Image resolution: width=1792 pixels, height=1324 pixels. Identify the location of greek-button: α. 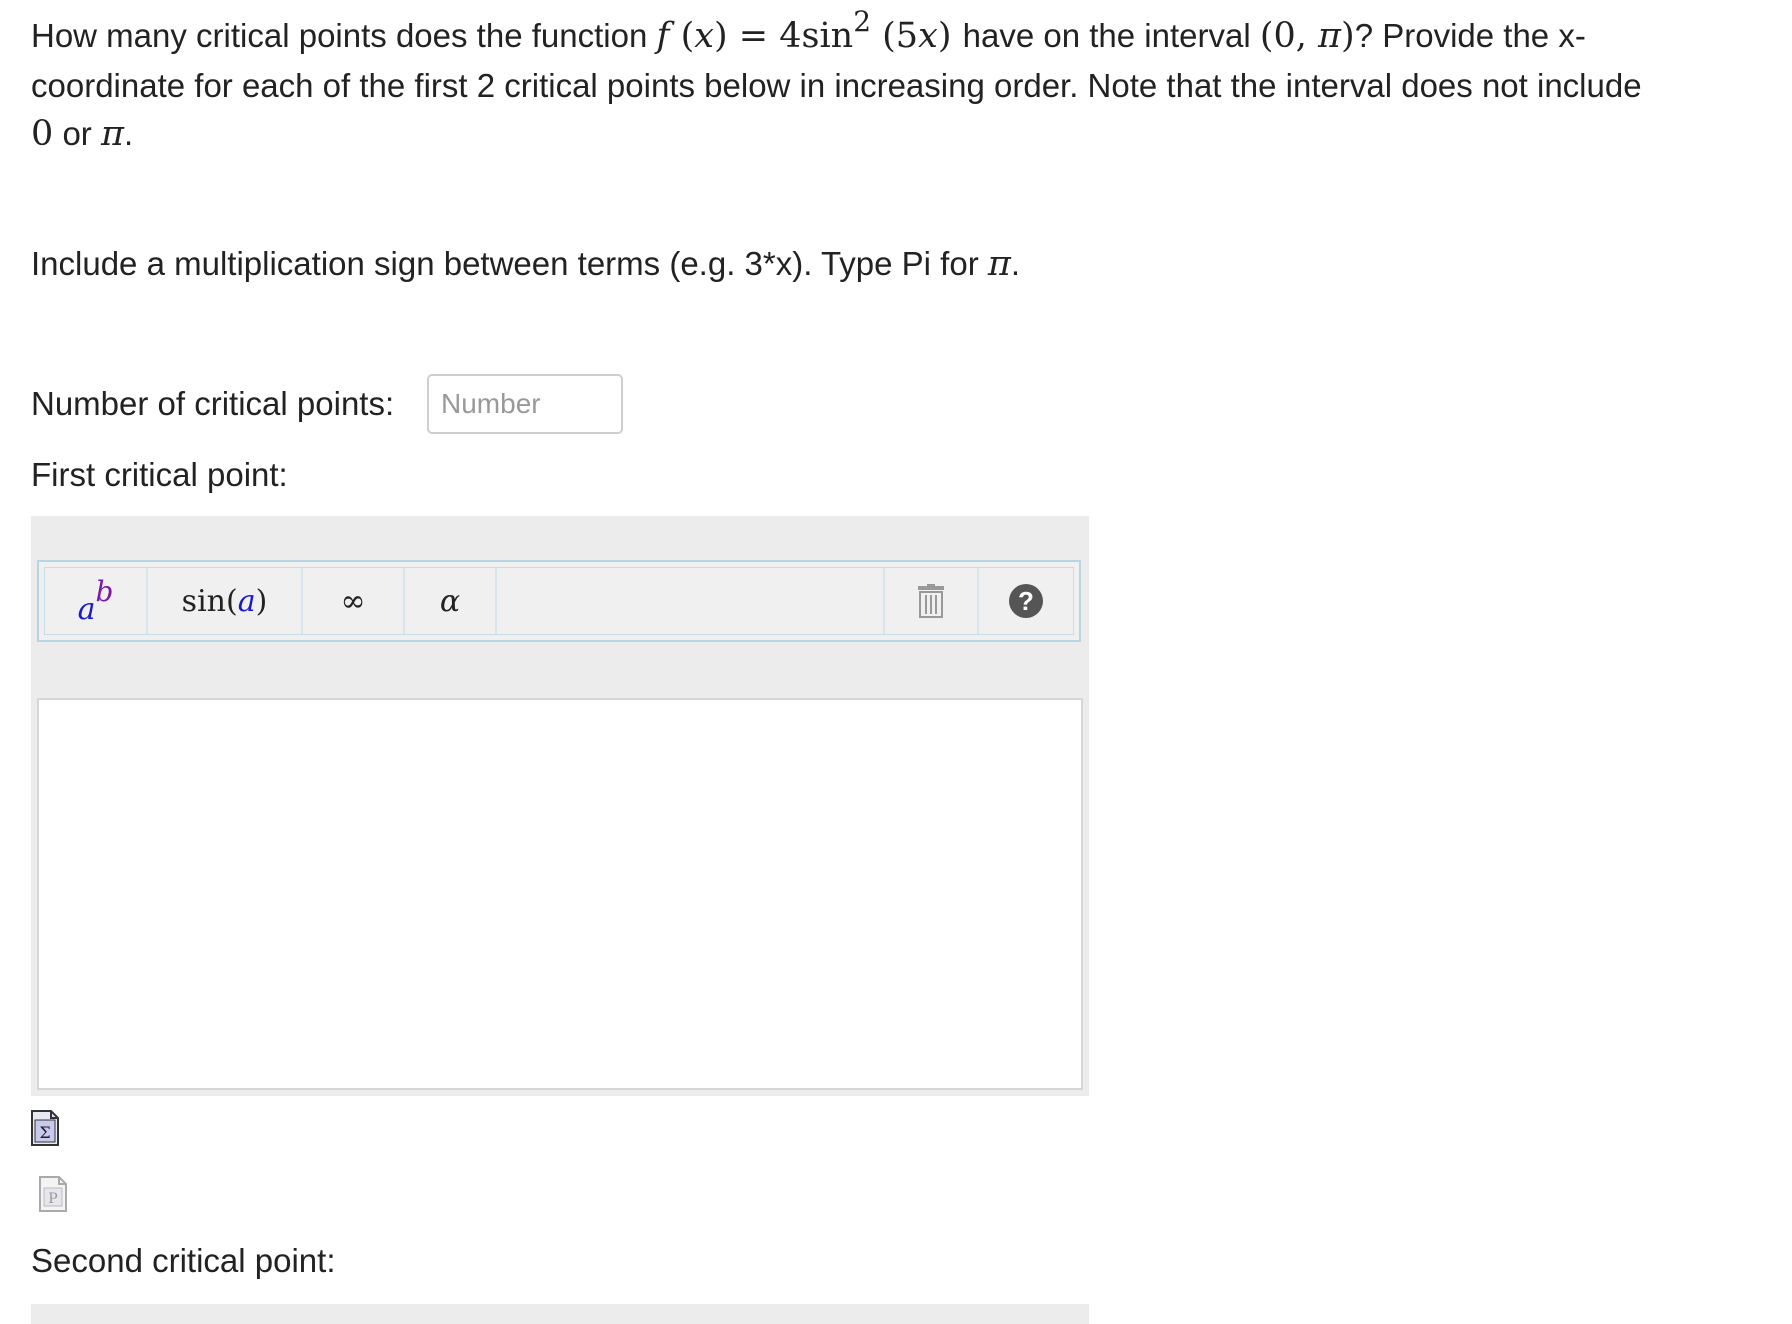
(451, 601).